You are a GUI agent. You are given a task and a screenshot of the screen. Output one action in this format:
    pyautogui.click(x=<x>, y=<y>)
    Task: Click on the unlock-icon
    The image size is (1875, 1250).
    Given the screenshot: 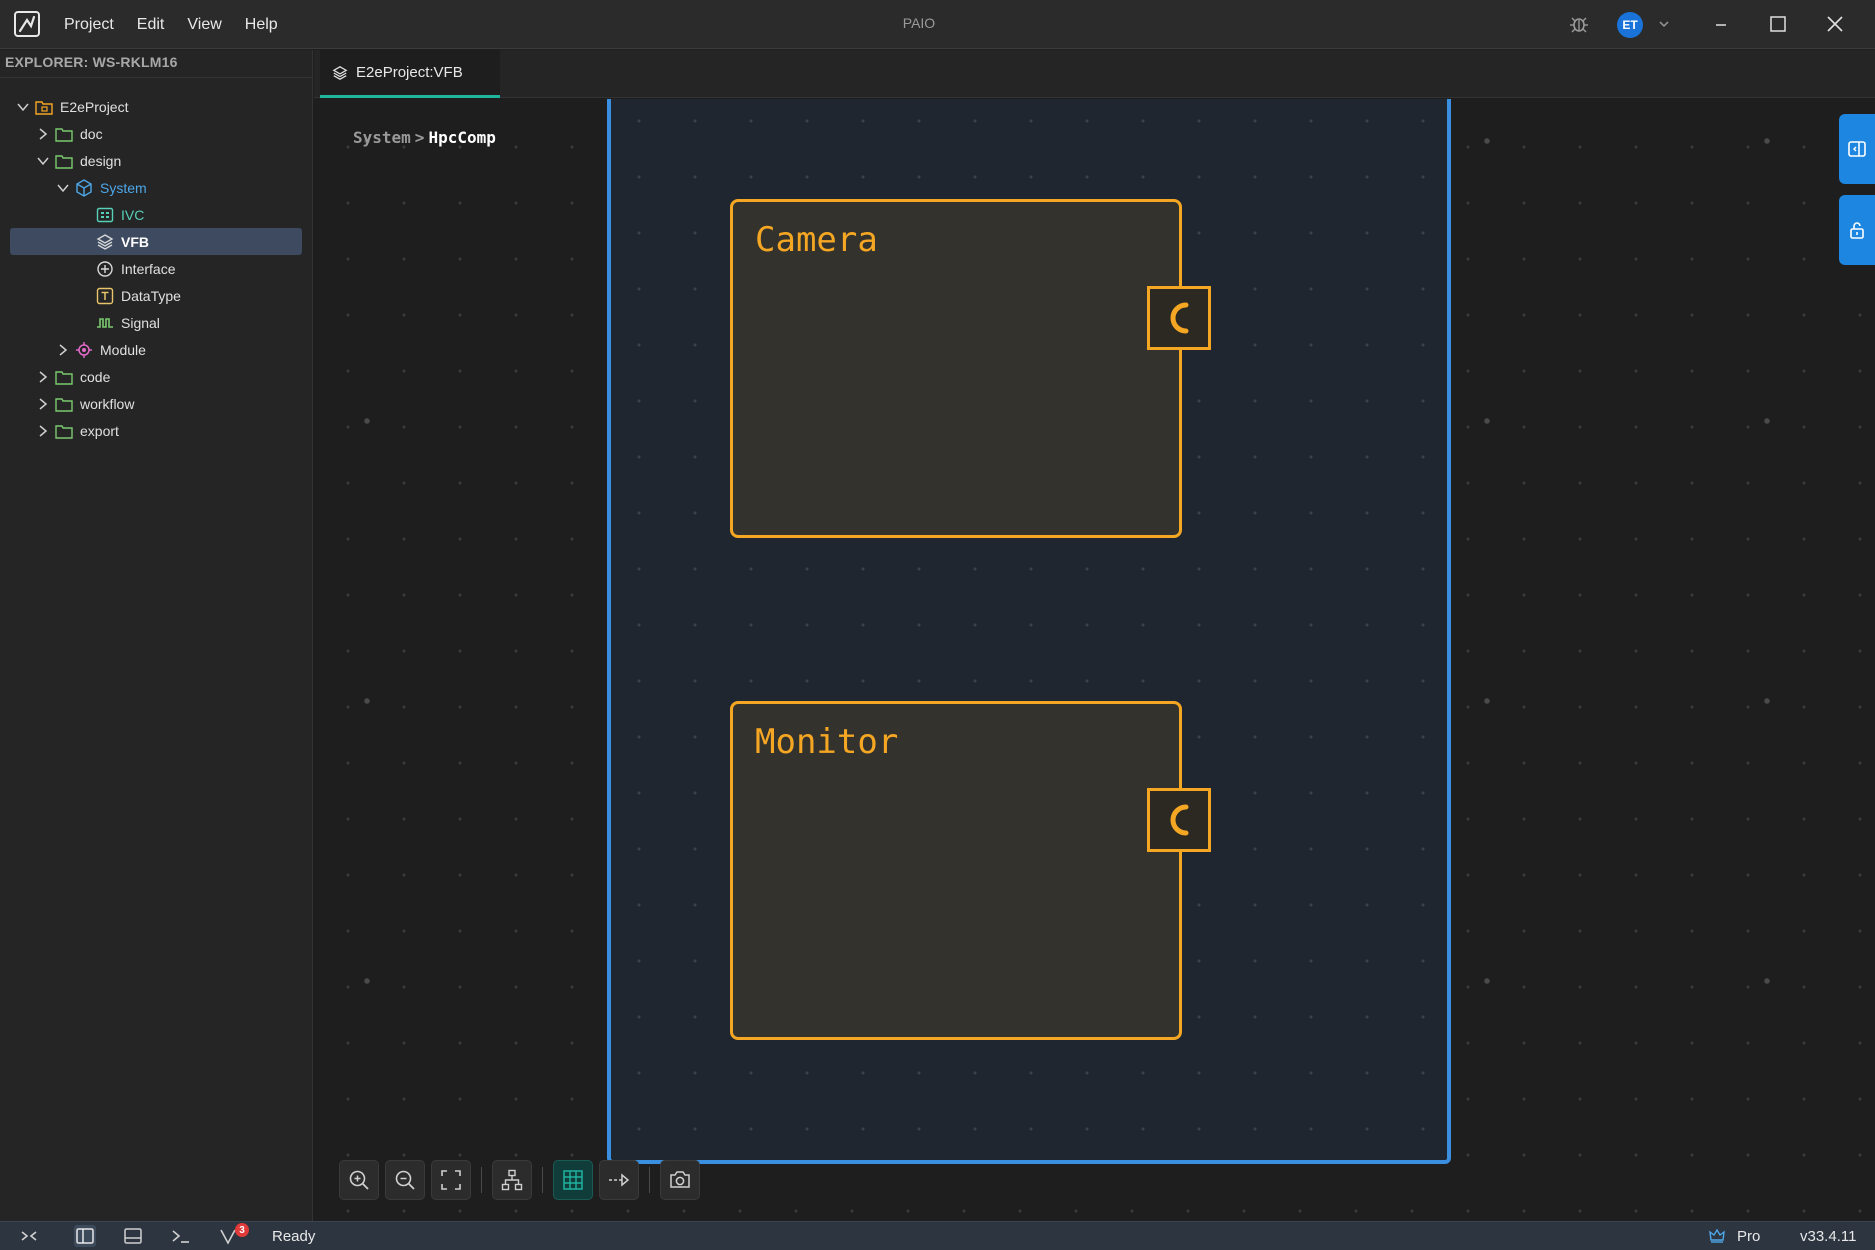 What is the action you would take?
    pyautogui.click(x=1857, y=230)
    